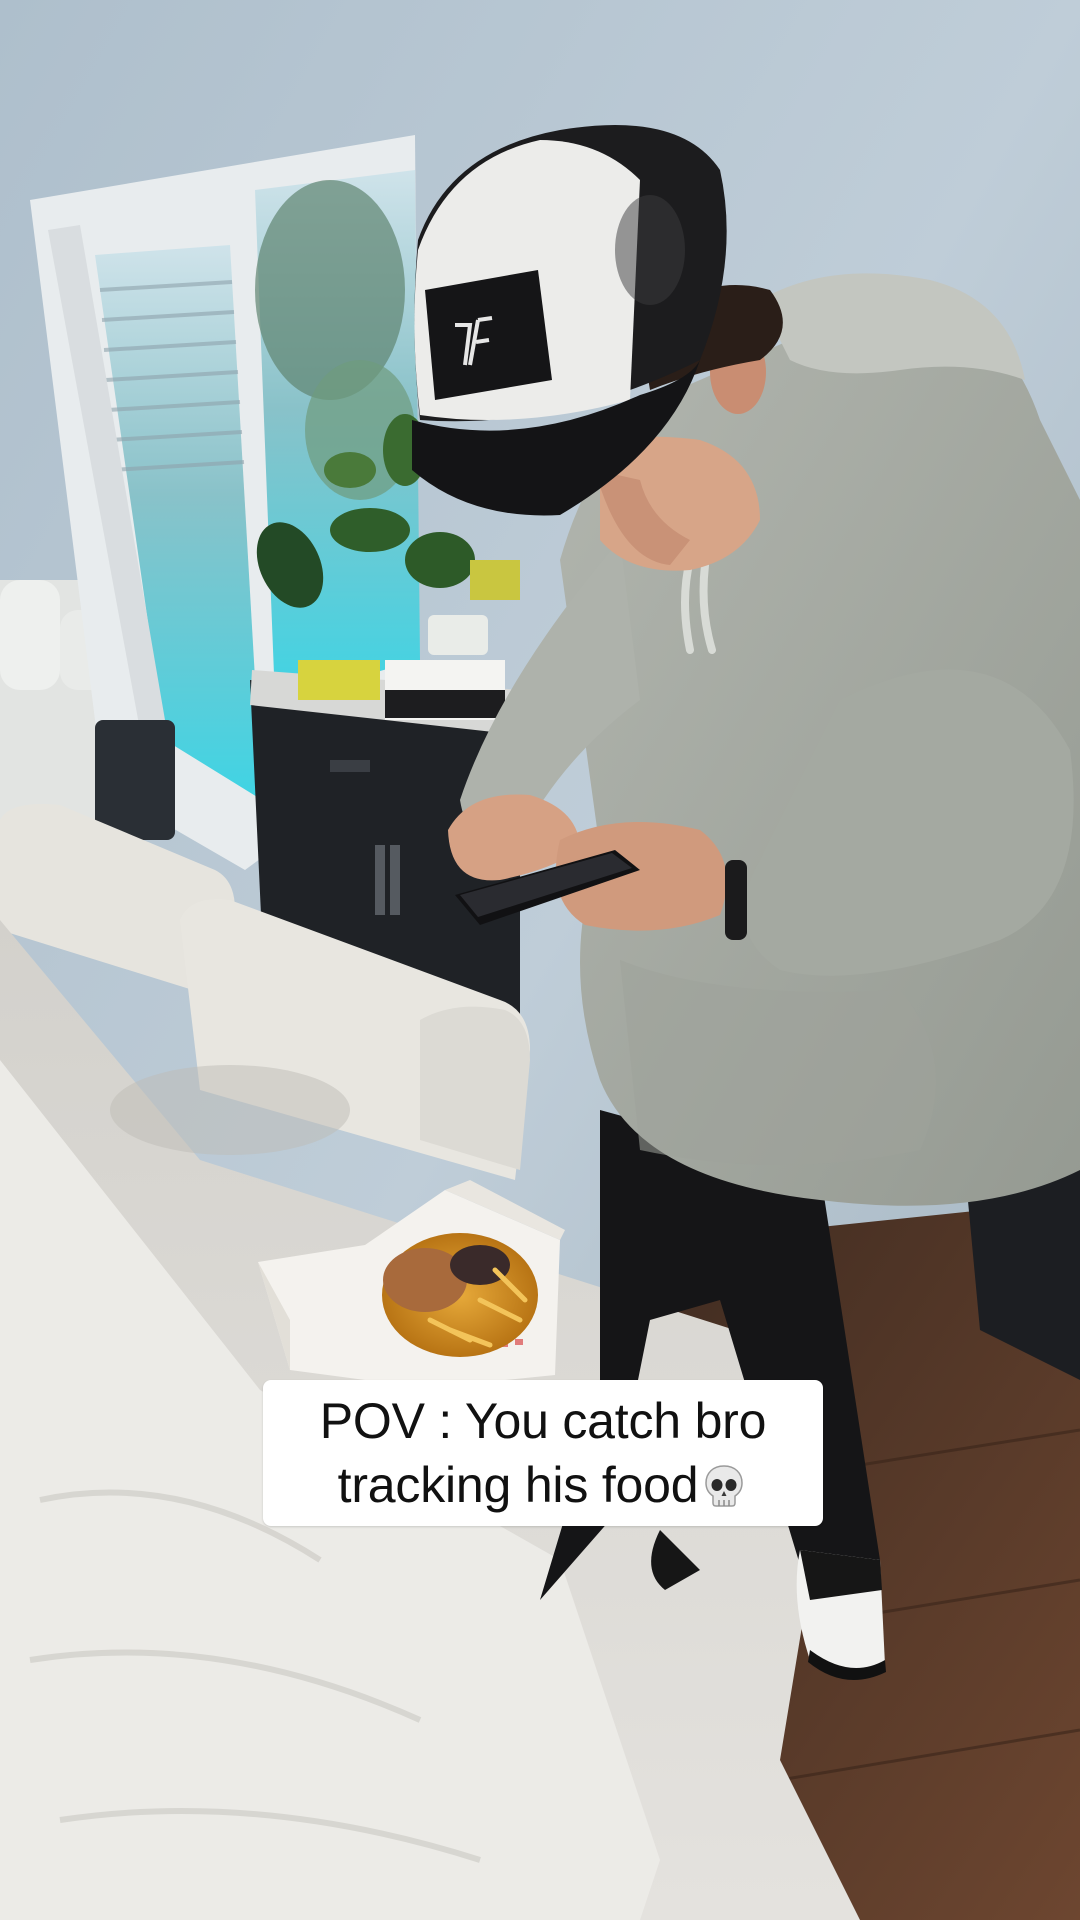 The height and width of the screenshot is (1920, 1080). What do you see at coordinates (518, 1485) in the screenshot?
I see `caption-line-2-text: tracking his food` at bounding box center [518, 1485].